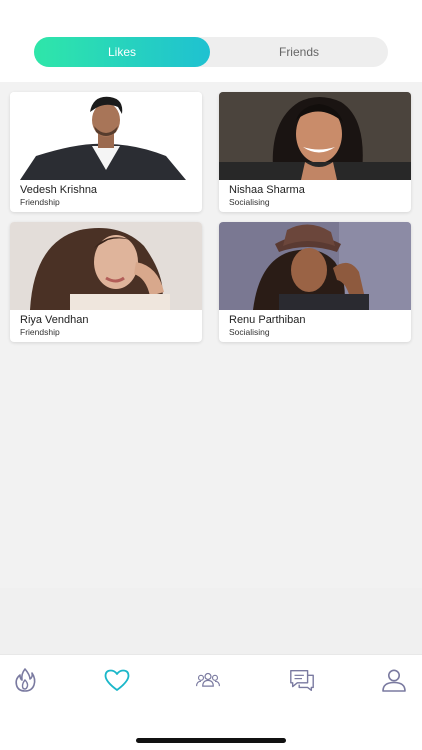  I want to click on bottom-navigation, so click(211, 679).